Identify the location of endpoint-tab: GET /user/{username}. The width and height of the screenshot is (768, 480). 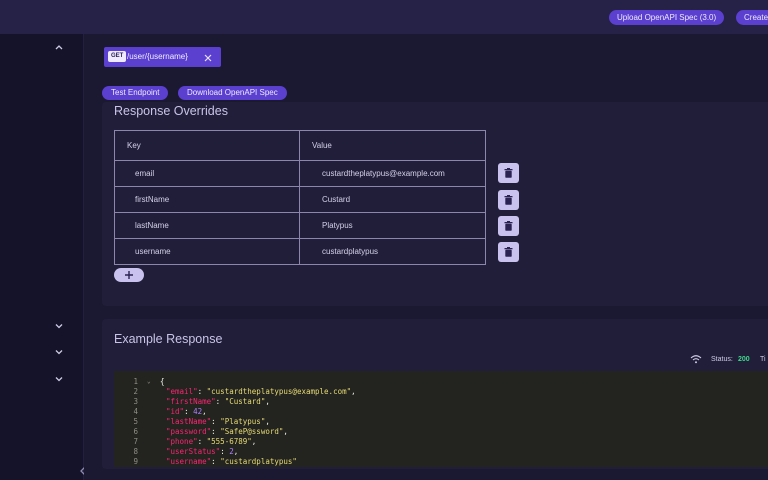
(162, 57).